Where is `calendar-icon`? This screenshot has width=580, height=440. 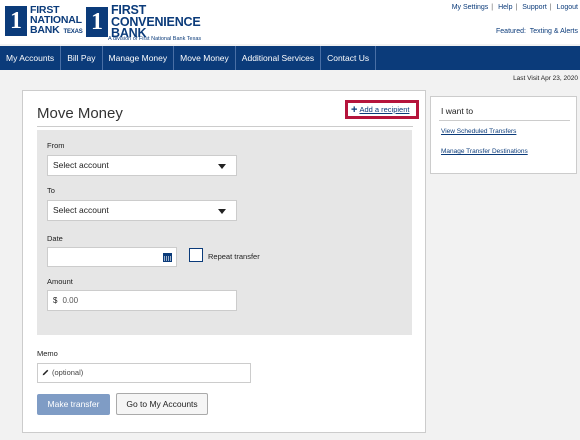 calendar-icon is located at coordinates (167, 257).